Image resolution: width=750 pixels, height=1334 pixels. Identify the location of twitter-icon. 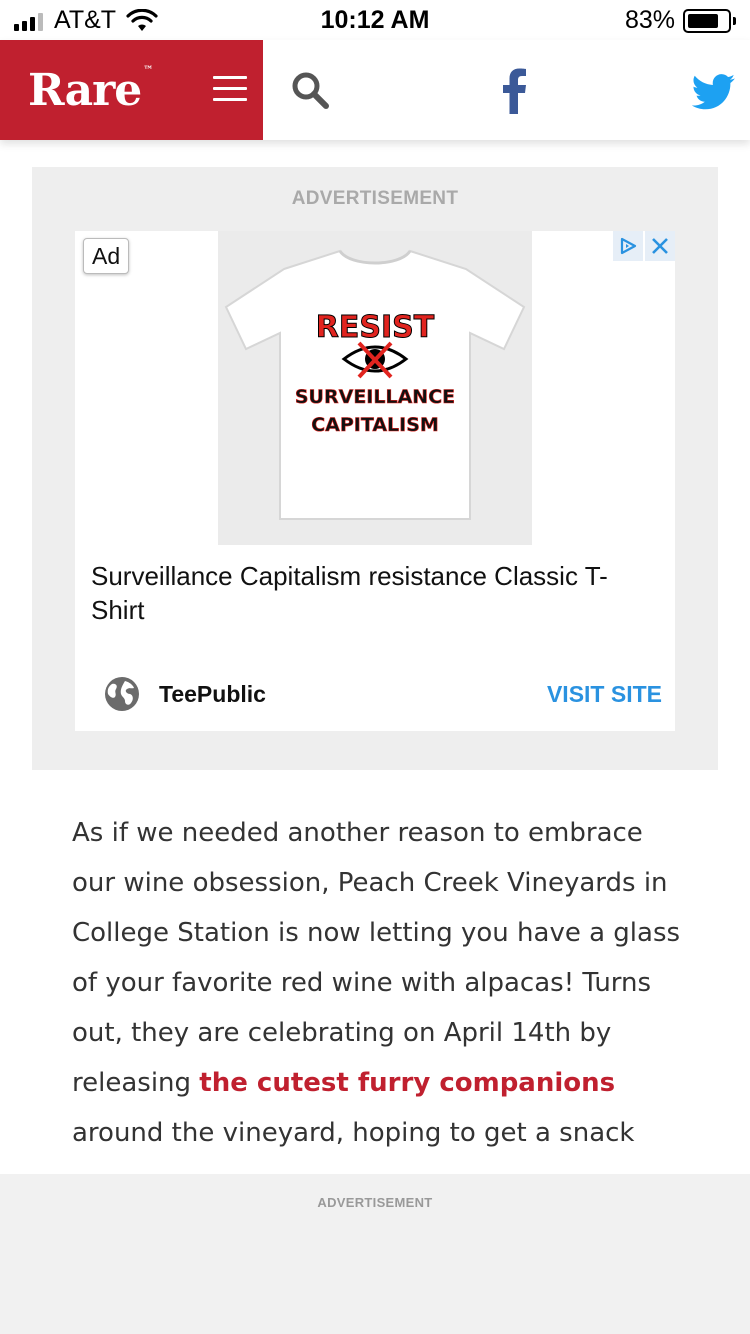
(714, 92).